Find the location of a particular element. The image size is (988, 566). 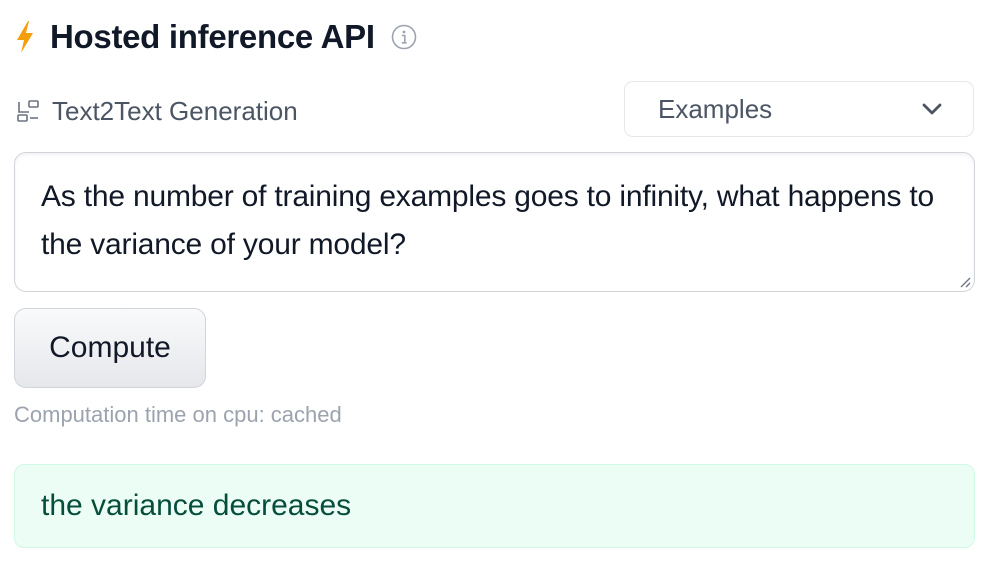

lightning-bolt-icon is located at coordinates (25, 37).